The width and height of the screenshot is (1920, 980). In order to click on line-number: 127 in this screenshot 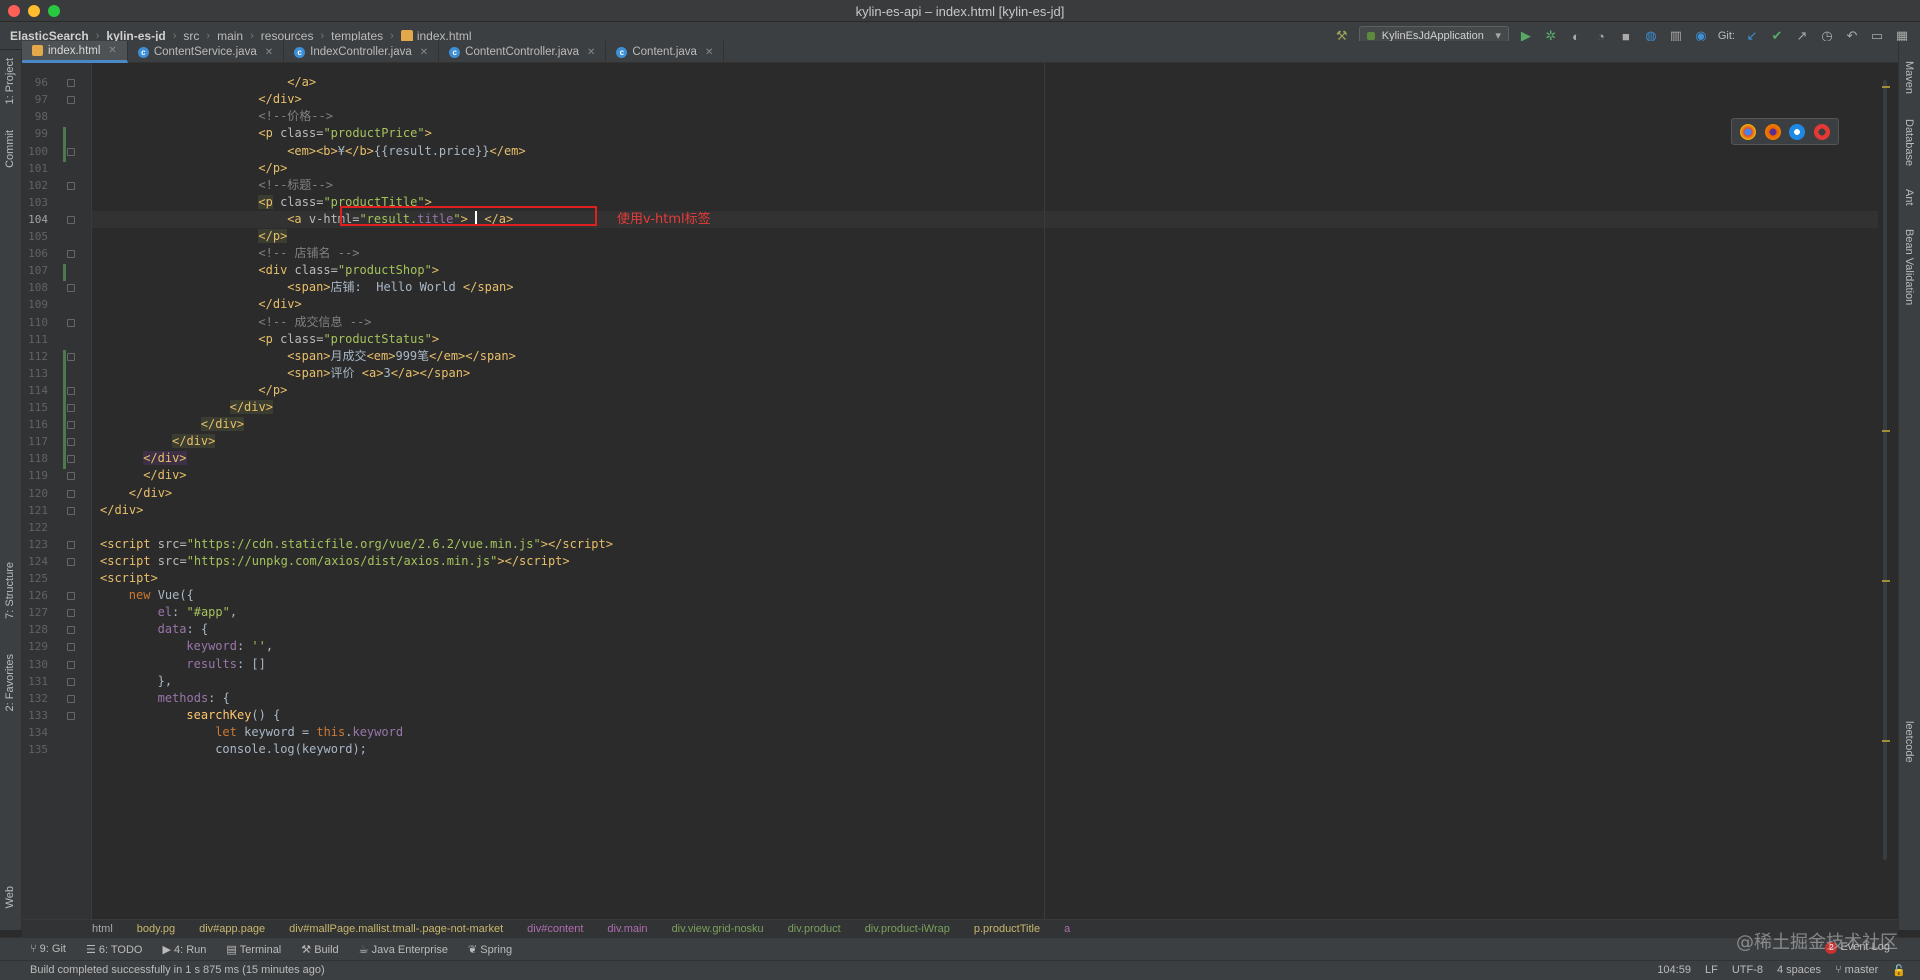, I will do `click(35, 612)`.